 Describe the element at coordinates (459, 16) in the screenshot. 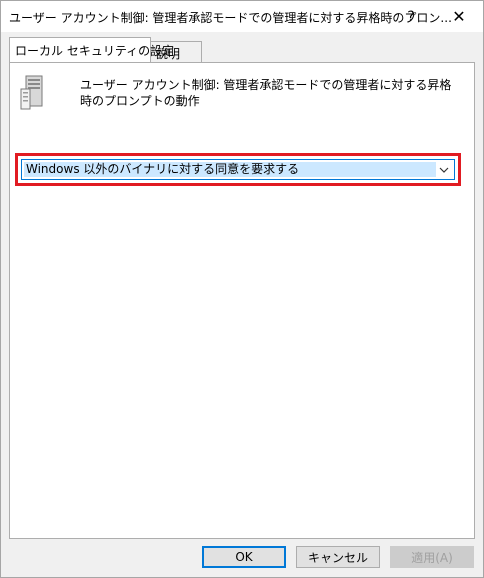

I see `close-button: ✕` at that location.